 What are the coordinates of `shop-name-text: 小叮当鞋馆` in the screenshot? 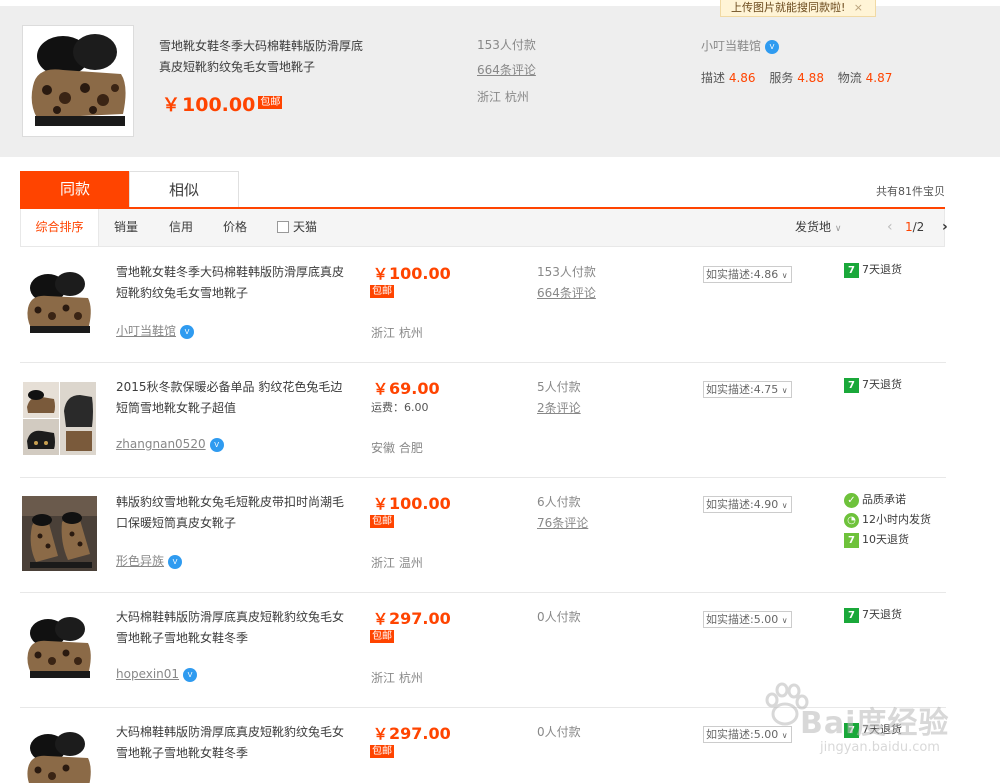 It's located at (731, 46).